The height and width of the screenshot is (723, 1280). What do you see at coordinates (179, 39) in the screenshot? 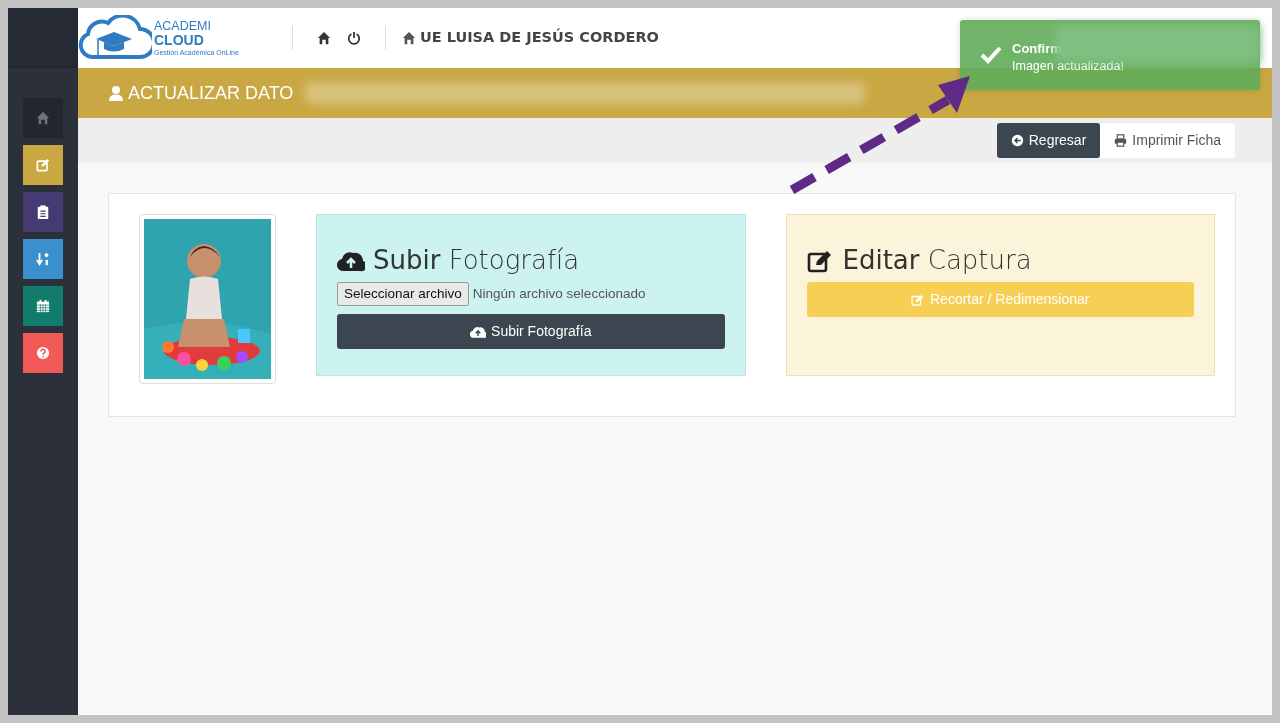
I see `logo-text: CLOUD` at bounding box center [179, 39].